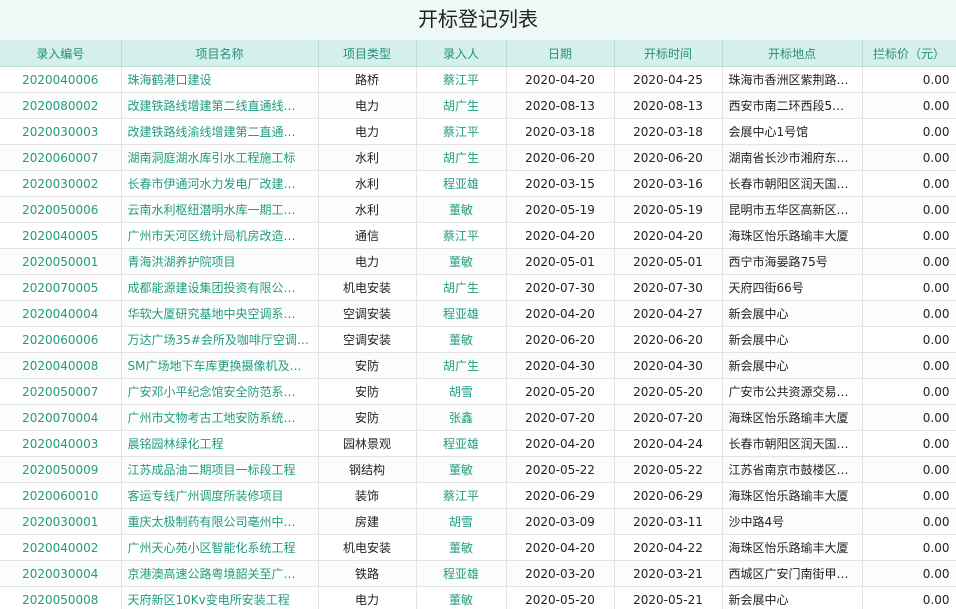  I want to click on cell-code: 2020030003, so click(61, 131).